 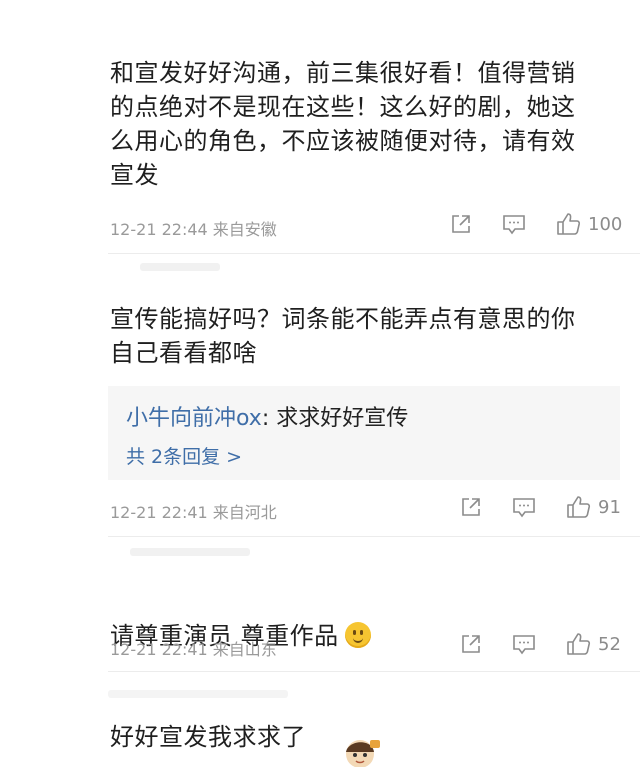 What do you see at coordinates (244, 229) in the screenshot?
I see `comment-location: 来自安徽` at bounding box center [244, 229].